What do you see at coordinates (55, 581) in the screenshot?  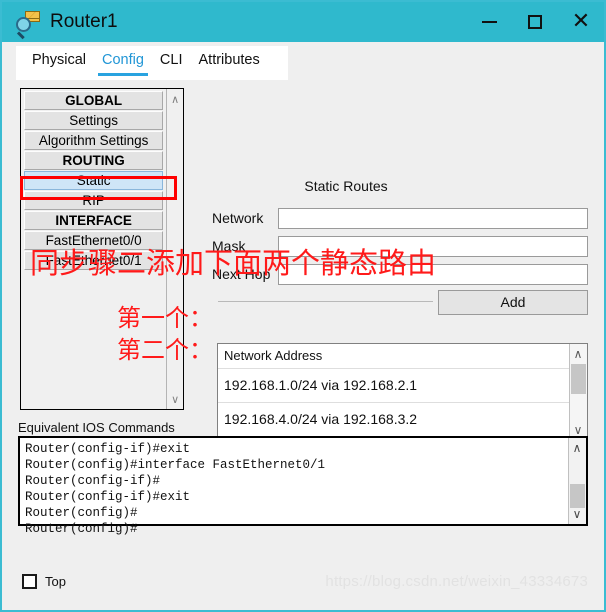 I see `top-checkbox-label: Top` at bounding box center [55, 581].